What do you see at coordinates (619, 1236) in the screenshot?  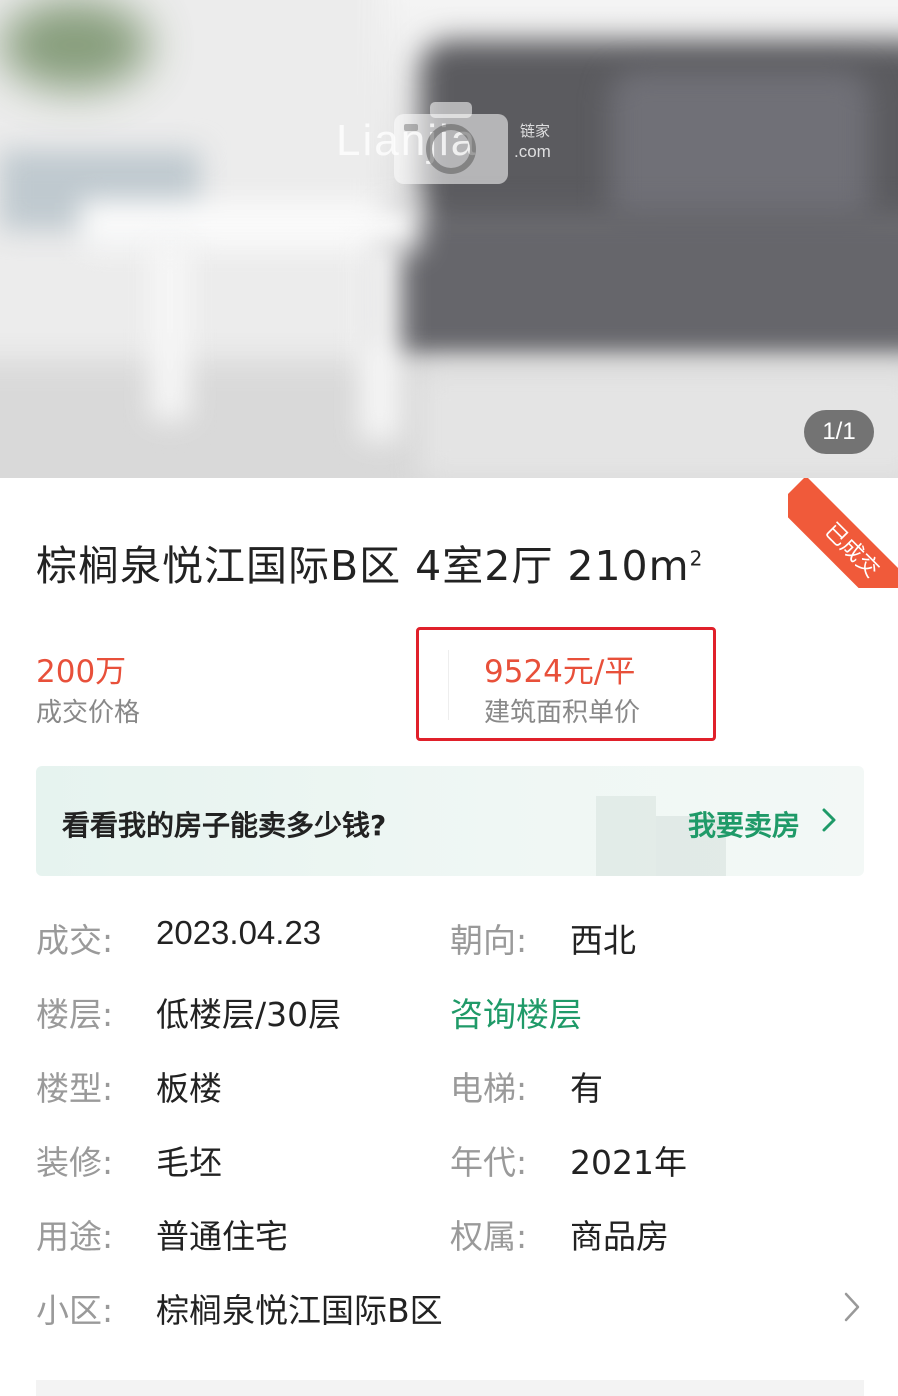 I see `ownership-value: 商品房` at bounding box center [619, 1236].